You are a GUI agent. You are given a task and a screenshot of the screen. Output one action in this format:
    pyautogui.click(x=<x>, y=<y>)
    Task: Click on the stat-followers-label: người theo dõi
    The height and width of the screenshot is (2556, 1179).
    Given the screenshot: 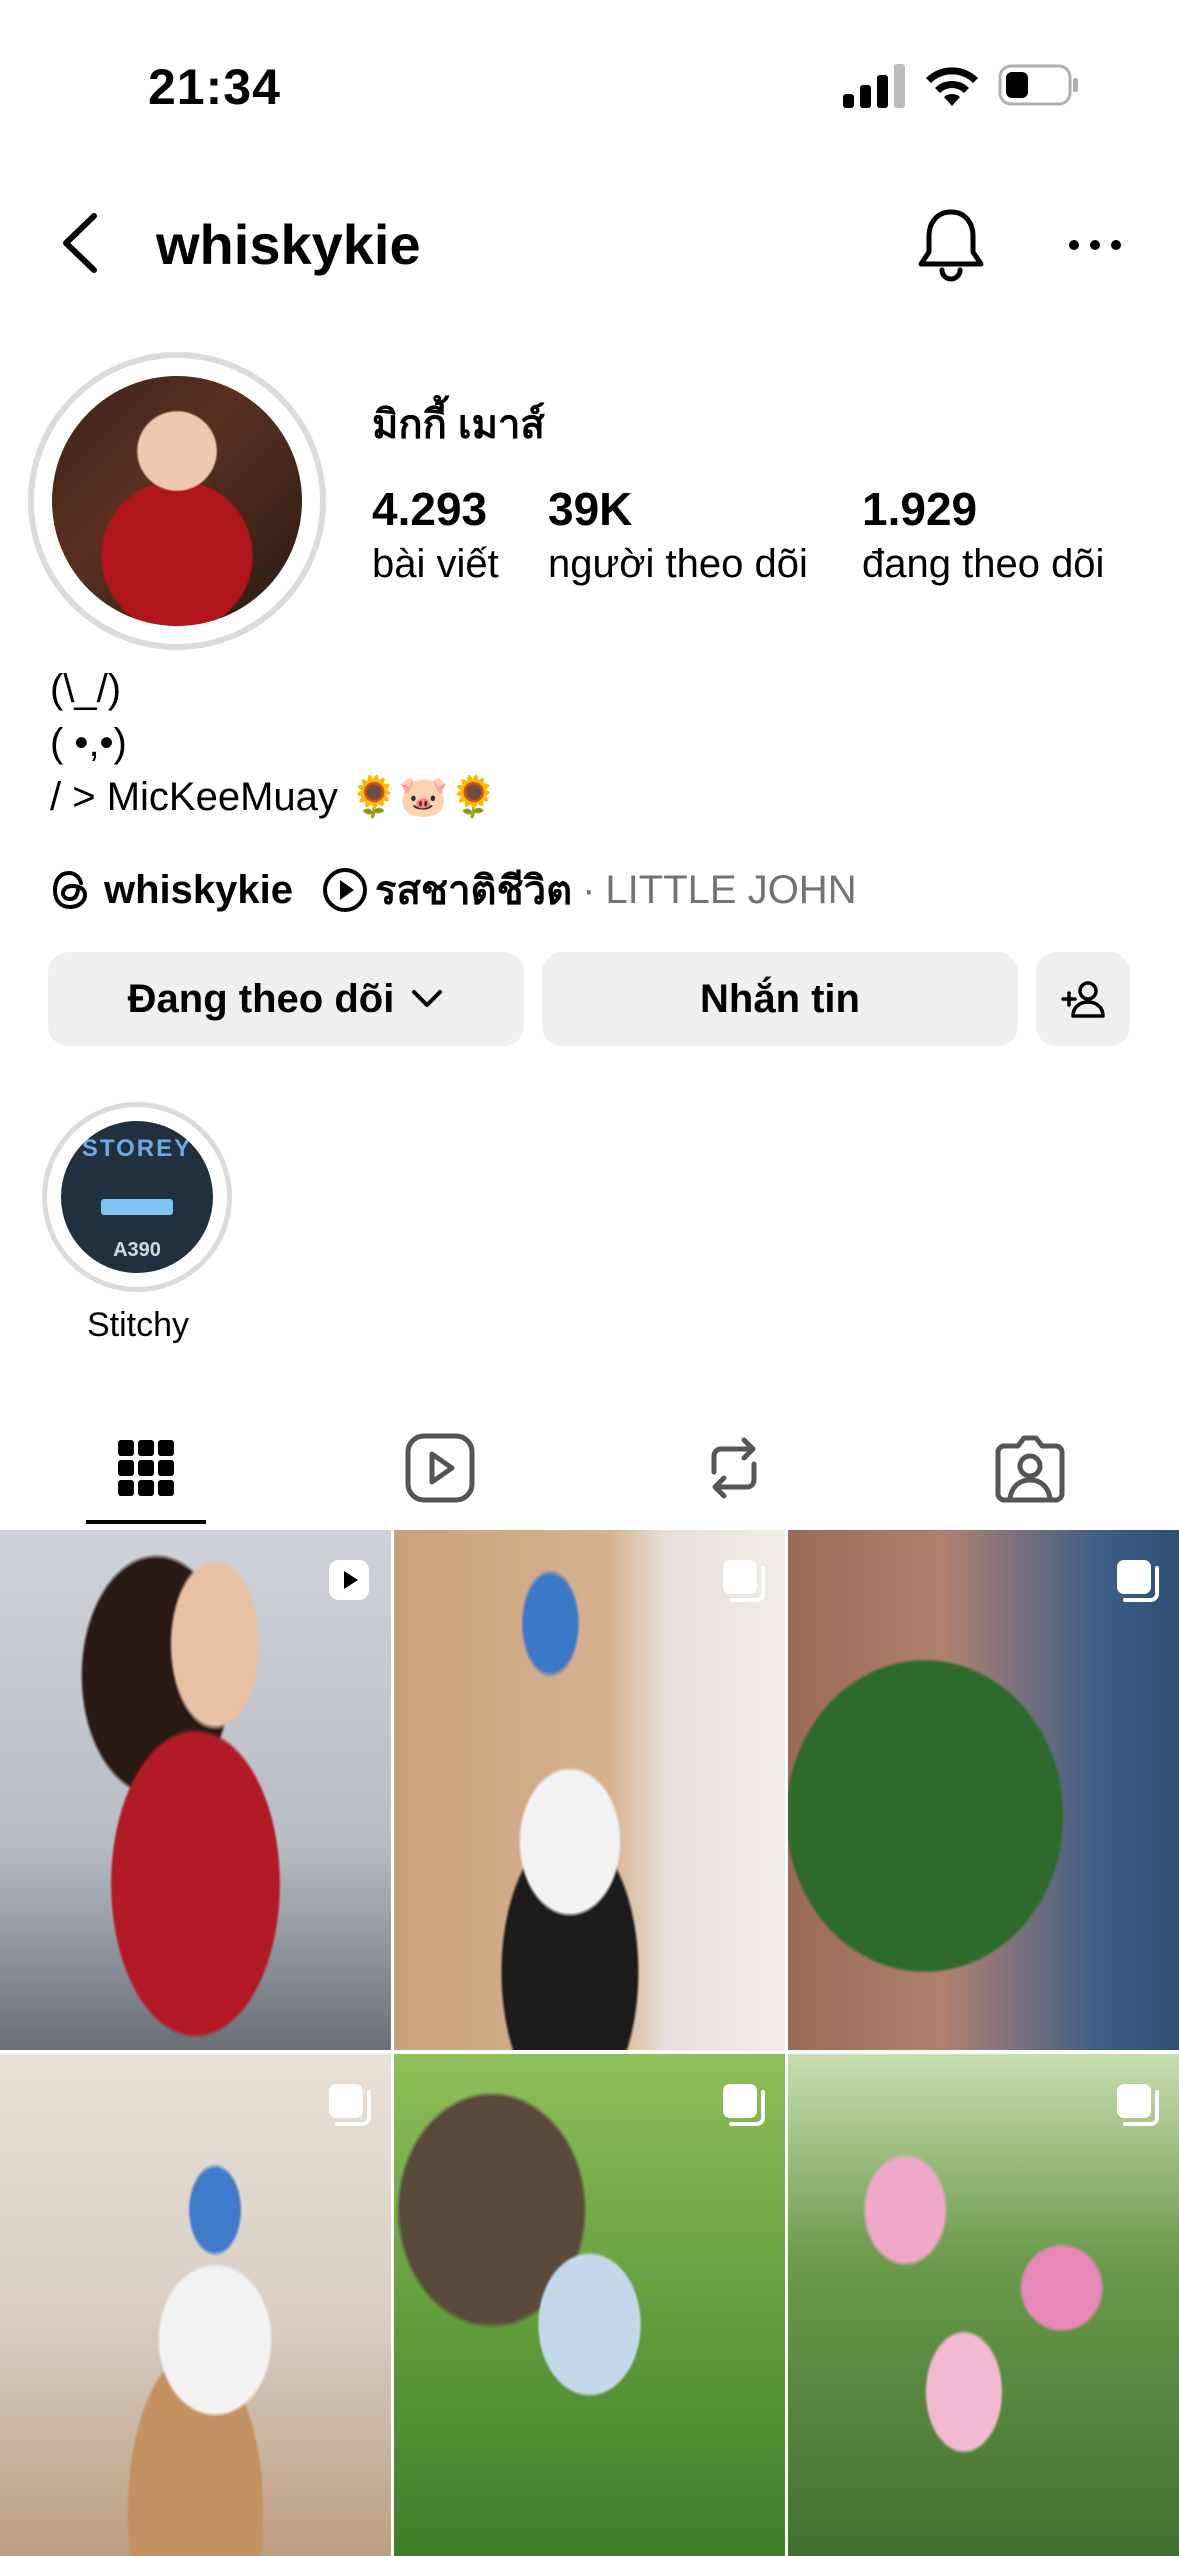 What is the action you would take?
    pyautogui.click(x=678, y=564)
    